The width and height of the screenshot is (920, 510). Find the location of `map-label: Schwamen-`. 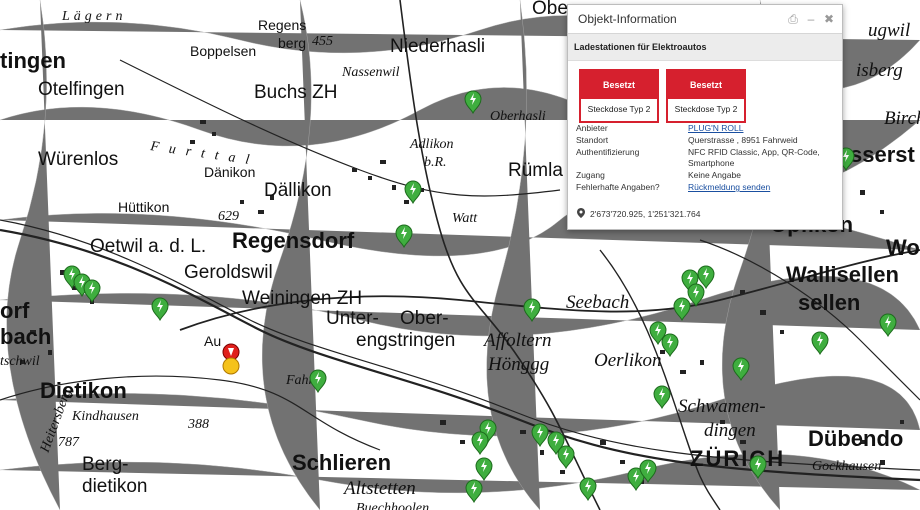

map-label: Schwamen- is located at coordinates (722, 406).